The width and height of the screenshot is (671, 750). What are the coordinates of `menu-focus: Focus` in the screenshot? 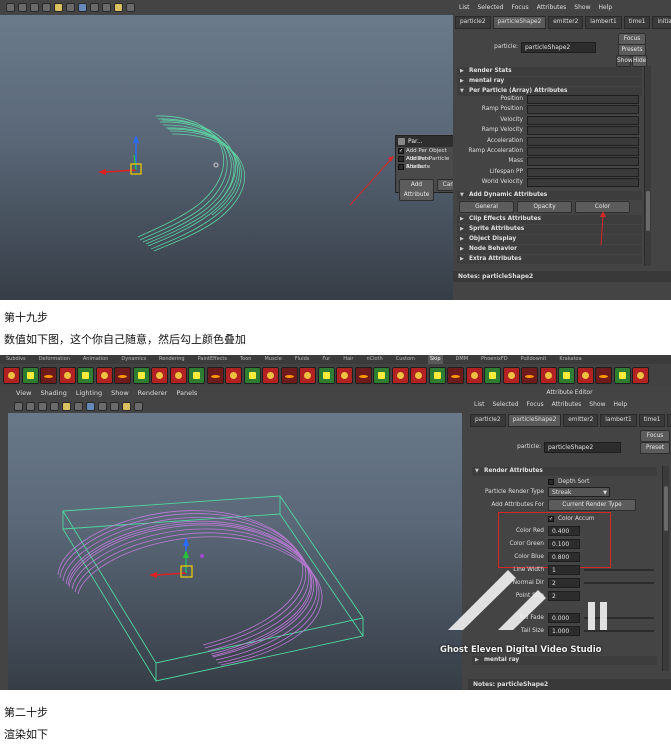 It's located at (520, 7).